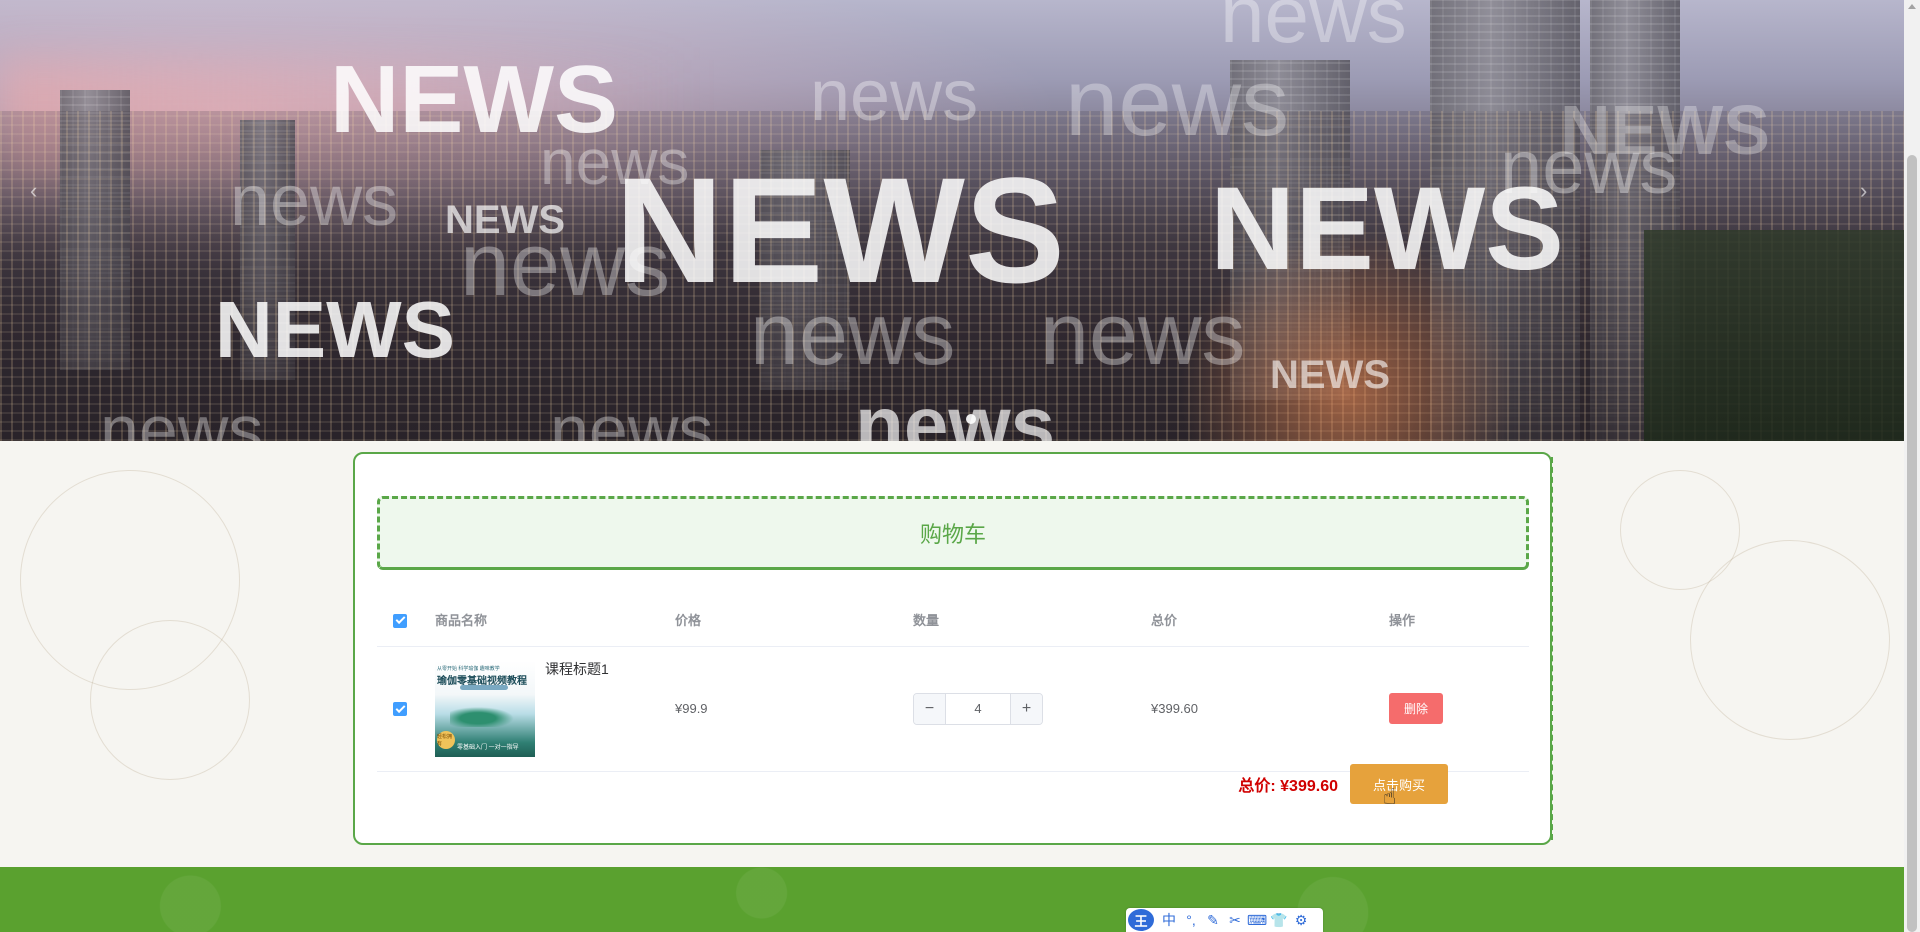 This screenshot has width=1920, height=932. What do you see at coordinates (953, 533) in the screenshot?
I see `cart-title: 购物车` at bounding box center [953, 533].